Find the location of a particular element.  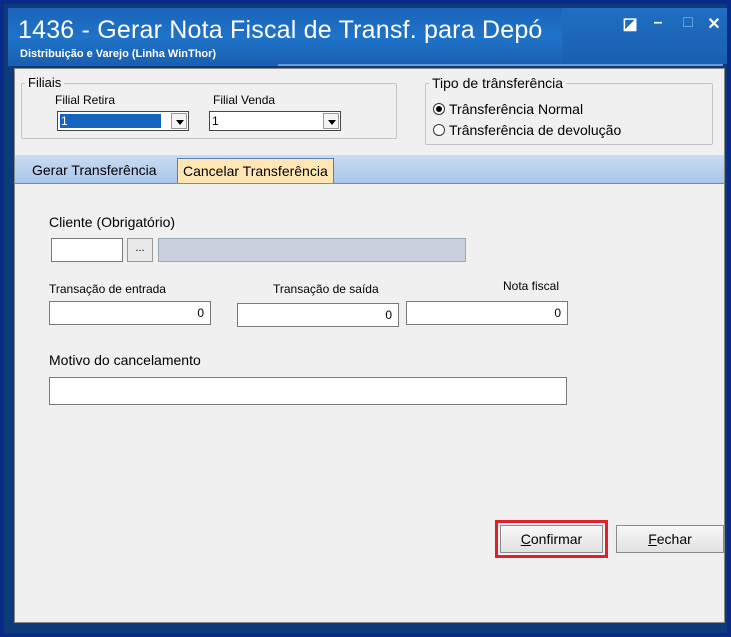

confirmar-label: onfirmar is located at coordinates (556, 539).